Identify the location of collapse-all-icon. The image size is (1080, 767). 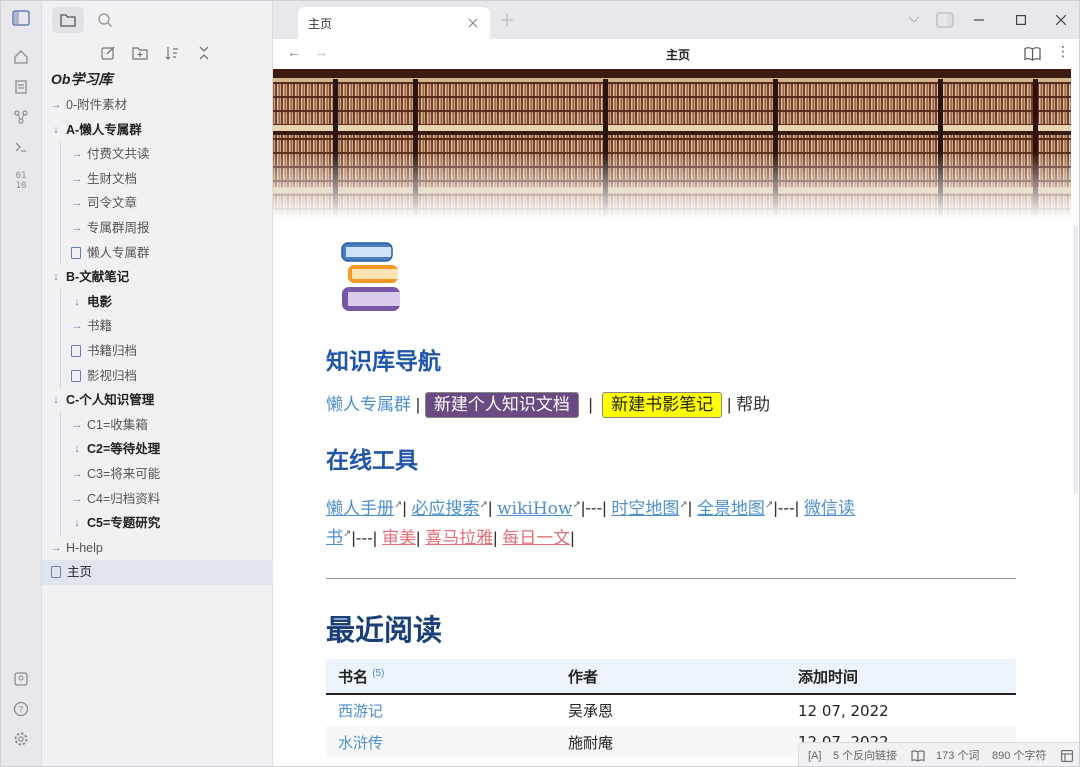
(204, 55).